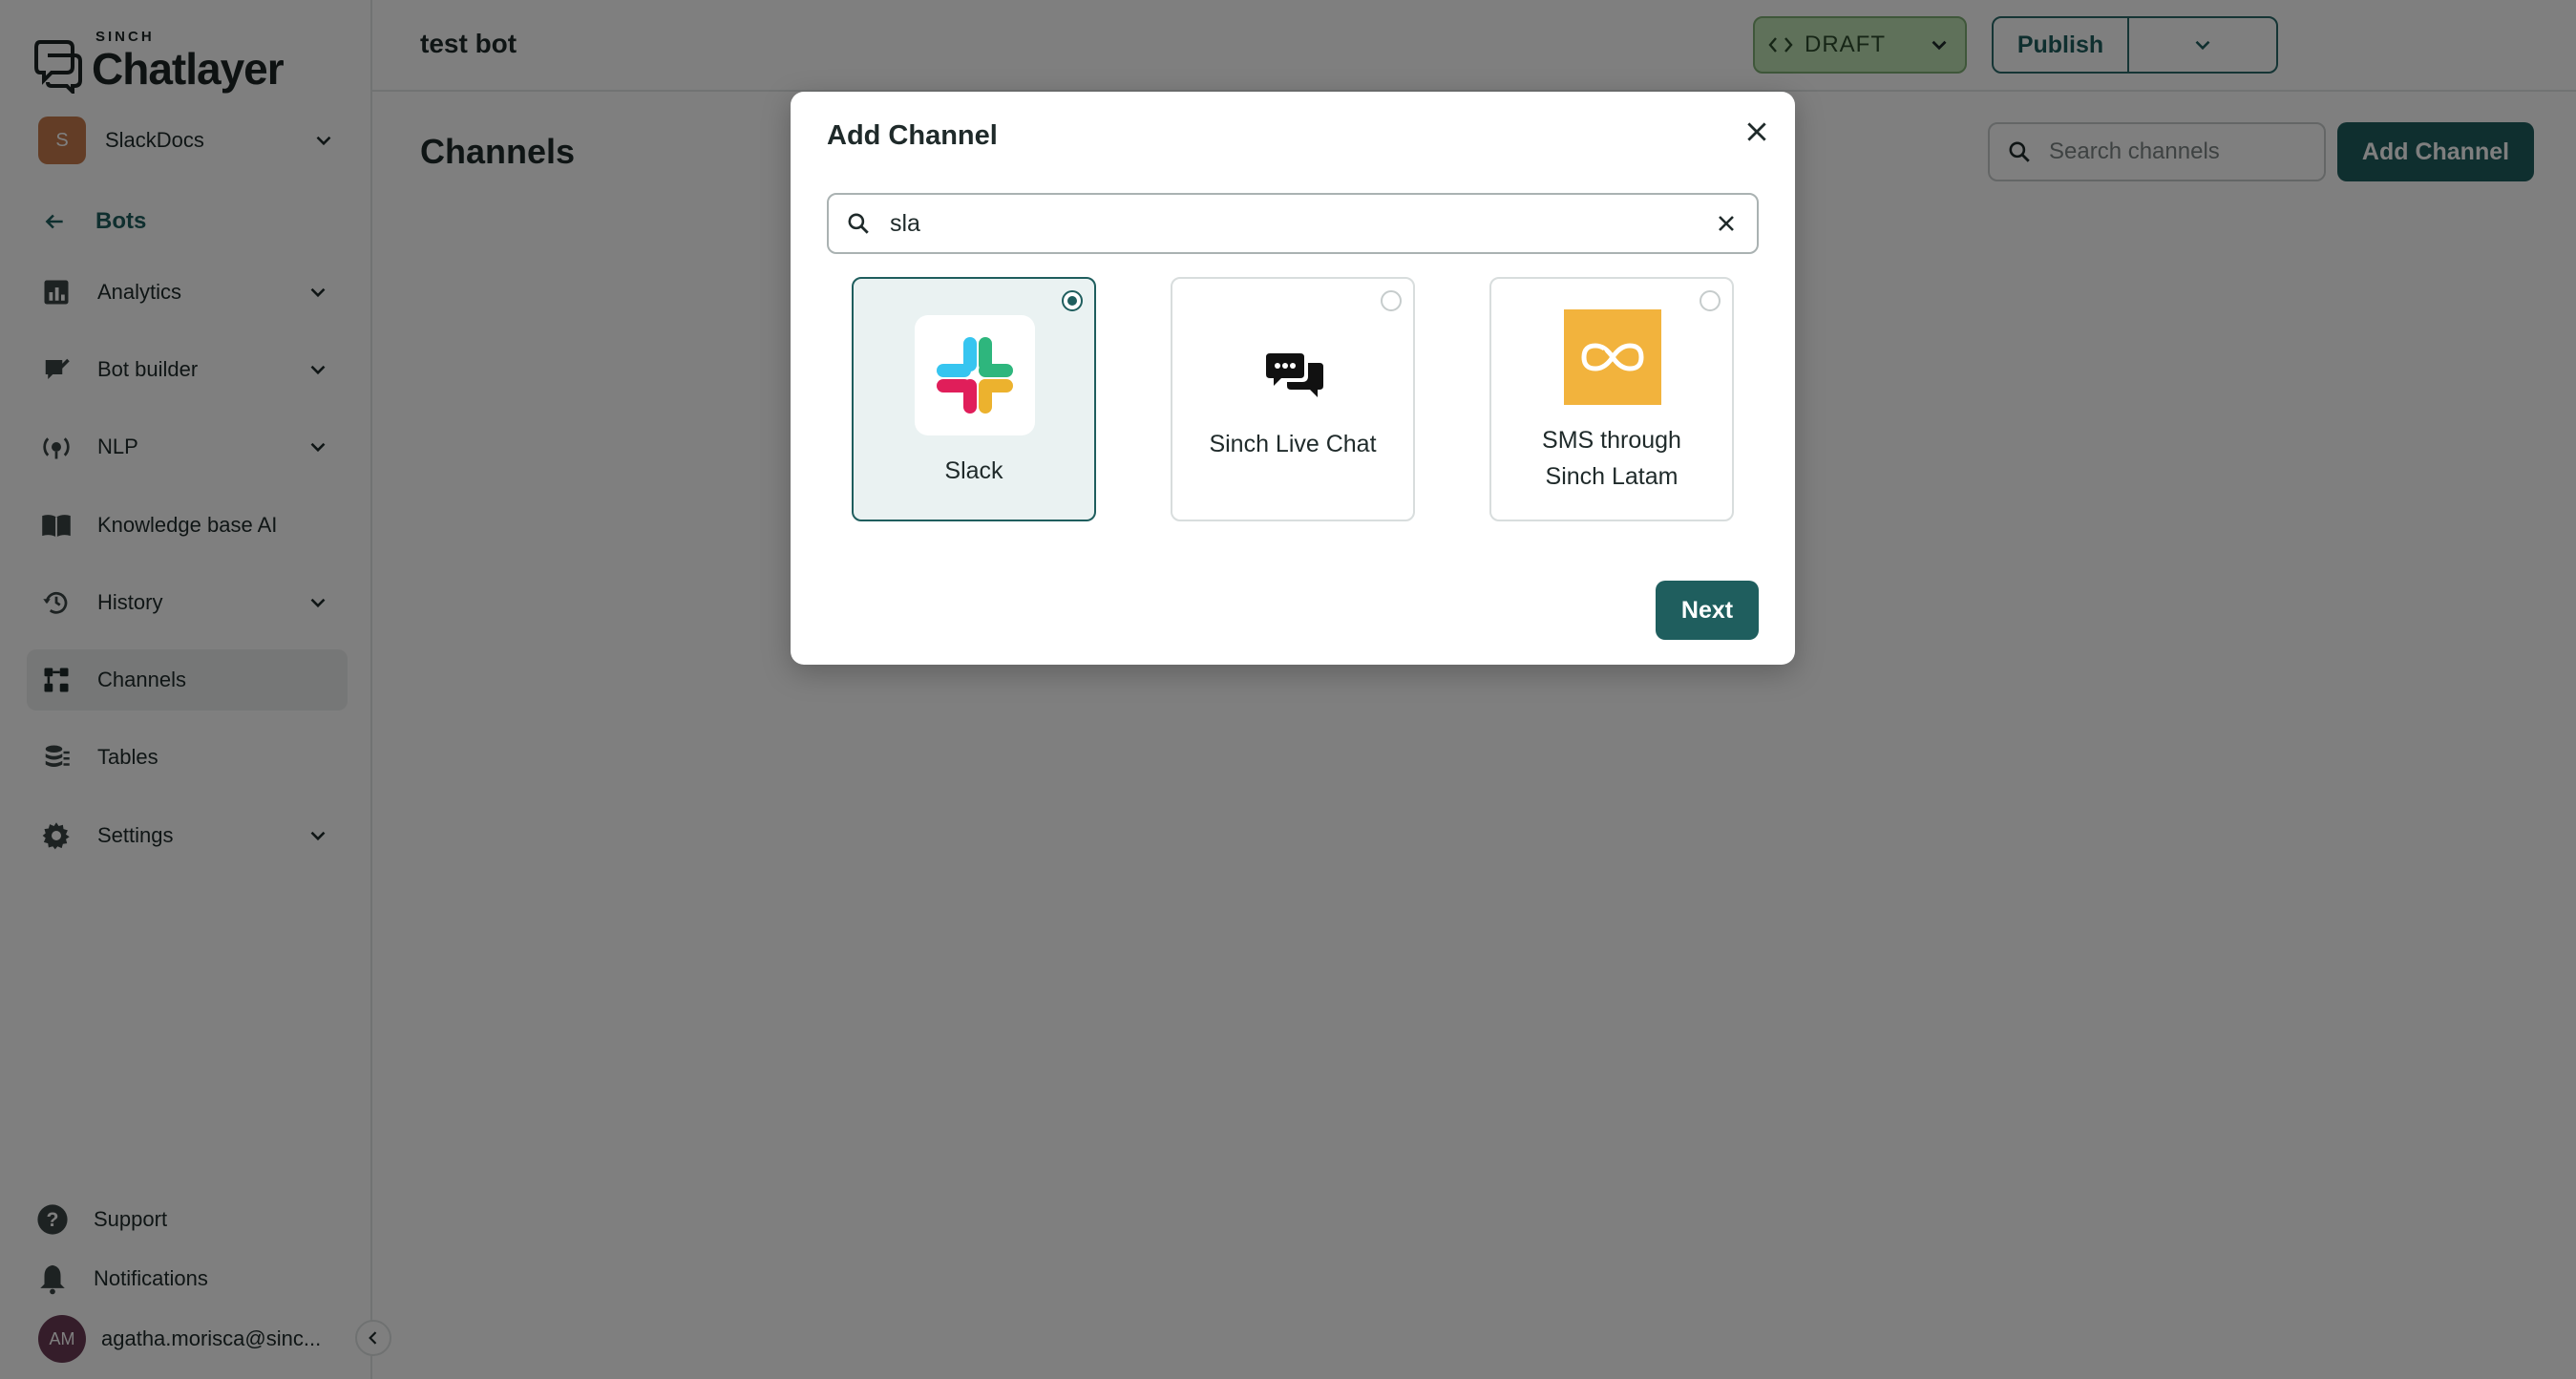 The width and height of the screenshot is (2576, 1379). Describe the element at coordinates (1293, 399) in the screenshot. I see `channel-option-sinch-live-chat: Sinch Live Chat` at that location.